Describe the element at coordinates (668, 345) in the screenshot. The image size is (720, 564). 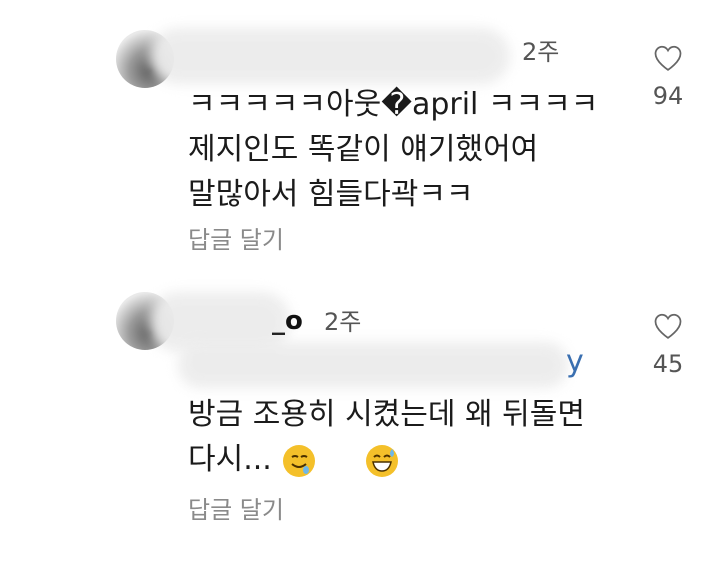
I see `like-control: 45` at that location.